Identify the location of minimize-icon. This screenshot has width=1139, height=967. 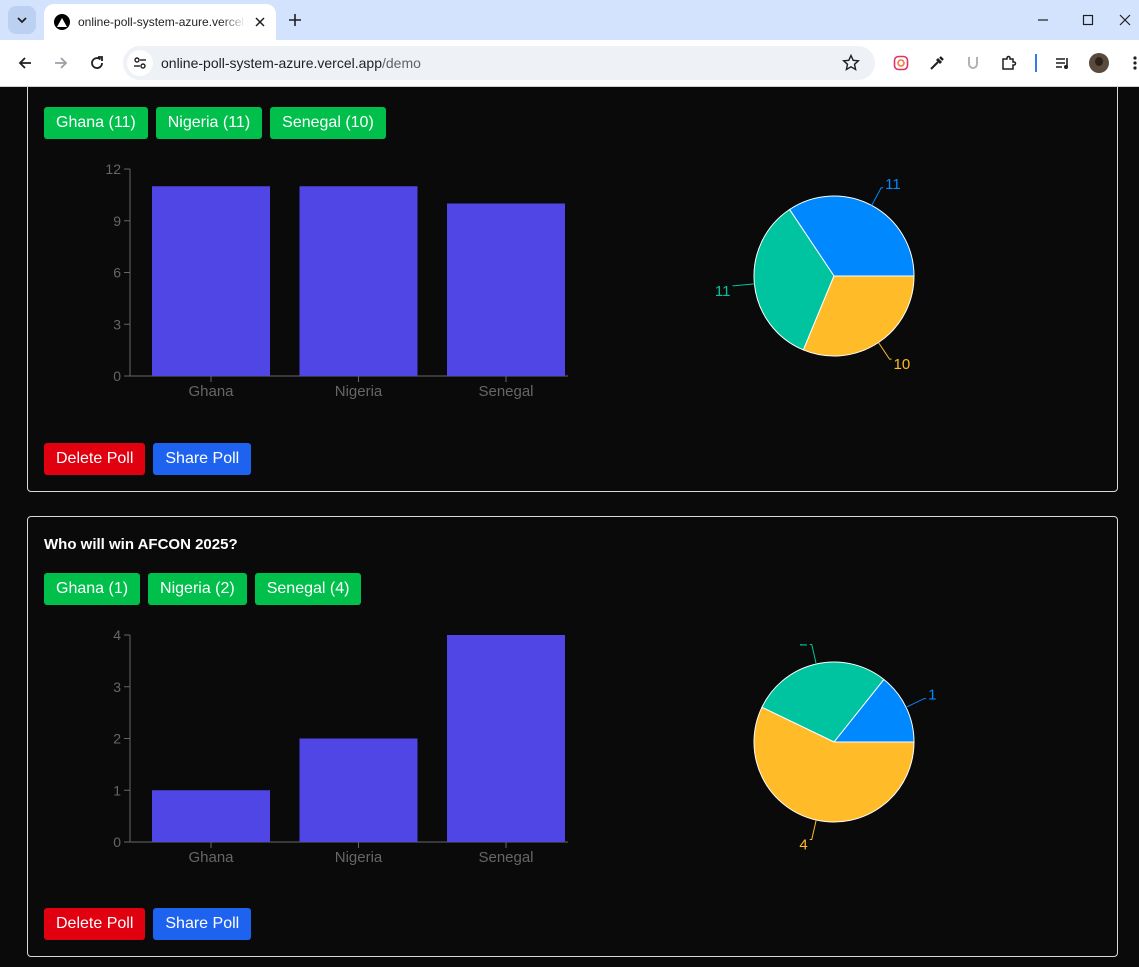
(1043, 20).